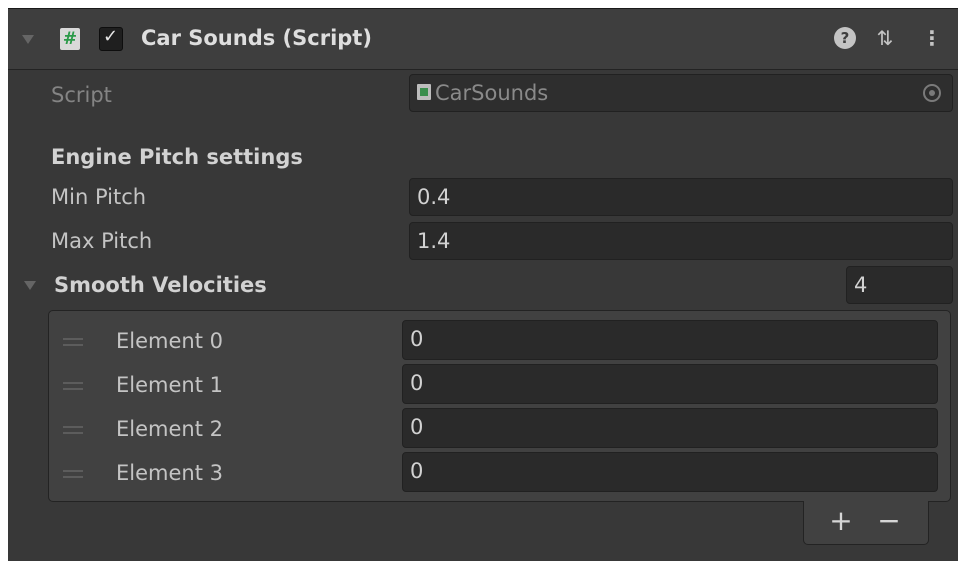 The height and width of the screenshot is (561, 958). What do you see at coordinates (932, 38) in the screenshot?
I see `context-menu-icon: ⋮` at bounding box center [932, 38].